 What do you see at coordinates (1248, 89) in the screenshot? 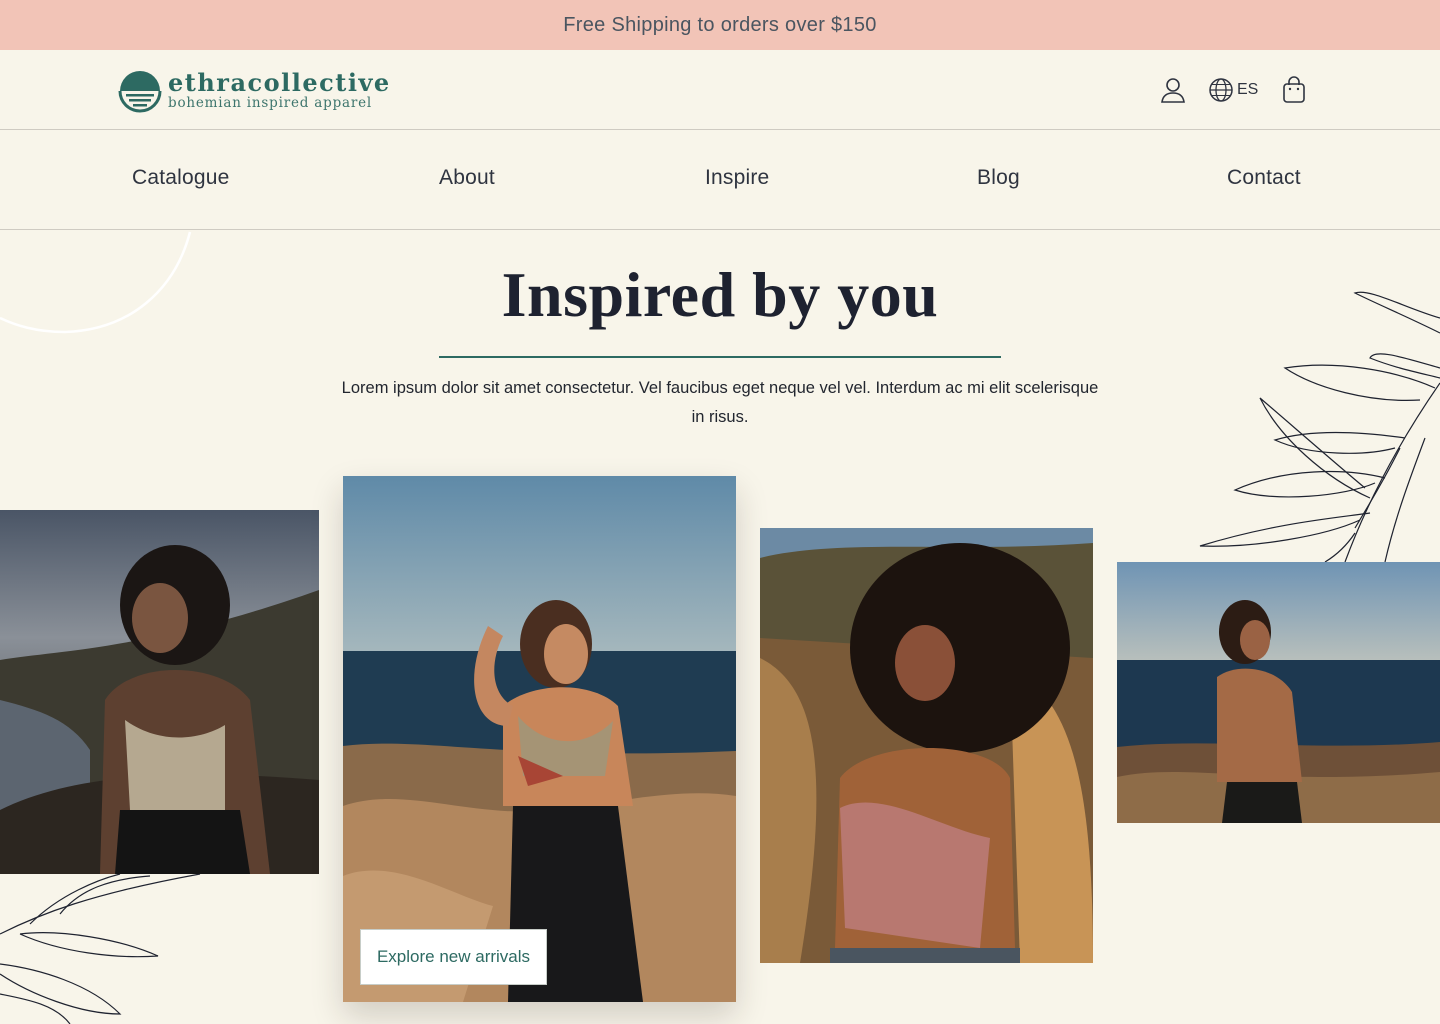
I see `language-label: ES` at bounding box center [1248, 89].